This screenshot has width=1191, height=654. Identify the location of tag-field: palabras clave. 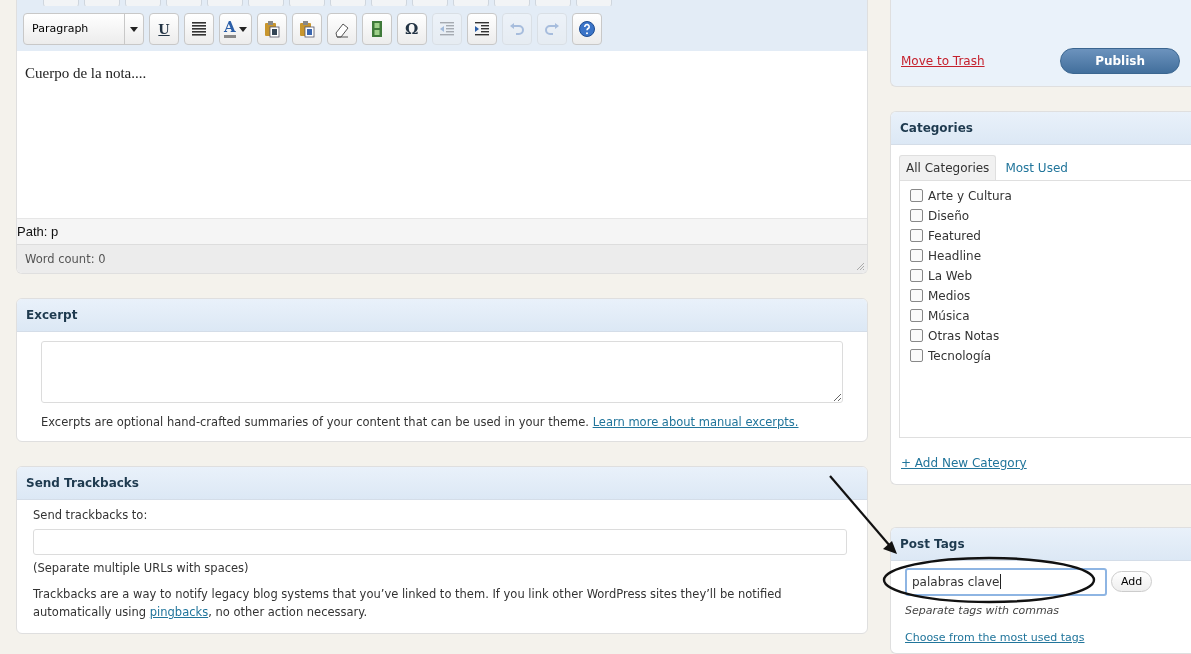
(1006, 581).